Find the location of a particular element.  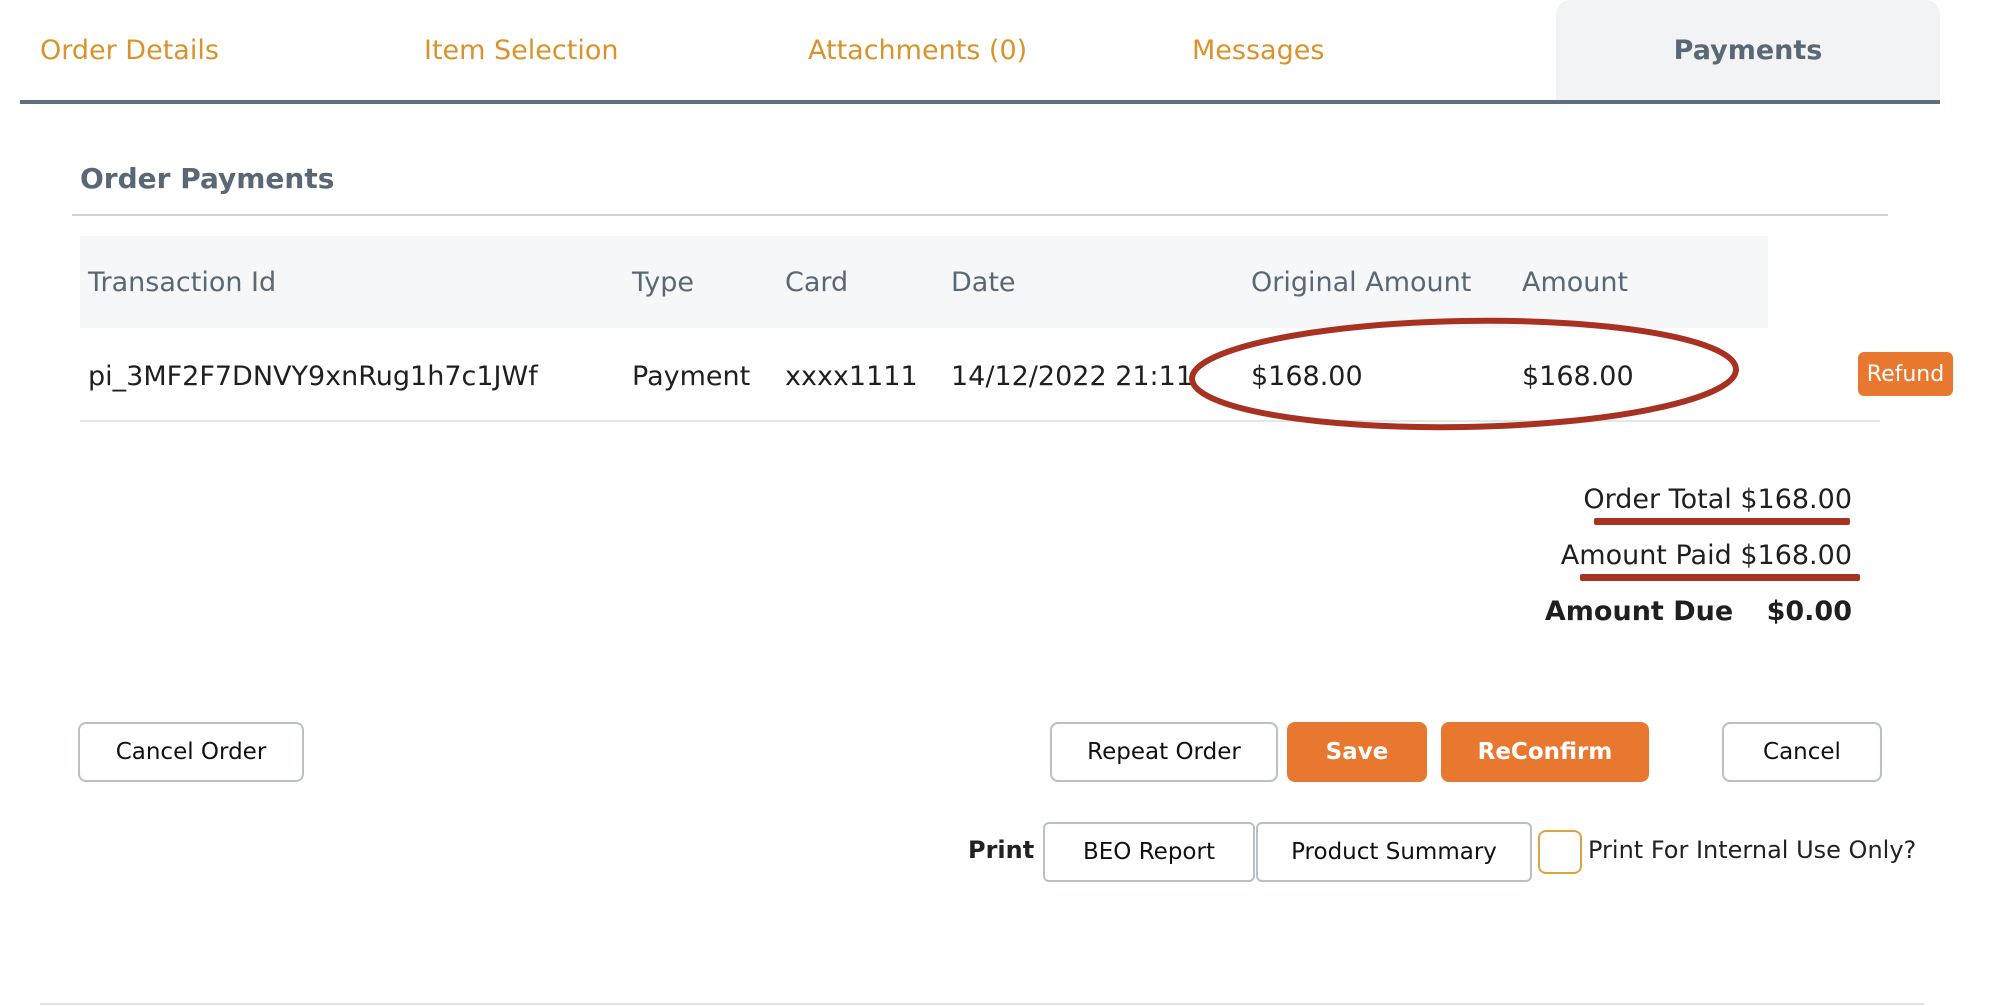

beo-report-button: BEO Report is located at coordinates (1149, 852).